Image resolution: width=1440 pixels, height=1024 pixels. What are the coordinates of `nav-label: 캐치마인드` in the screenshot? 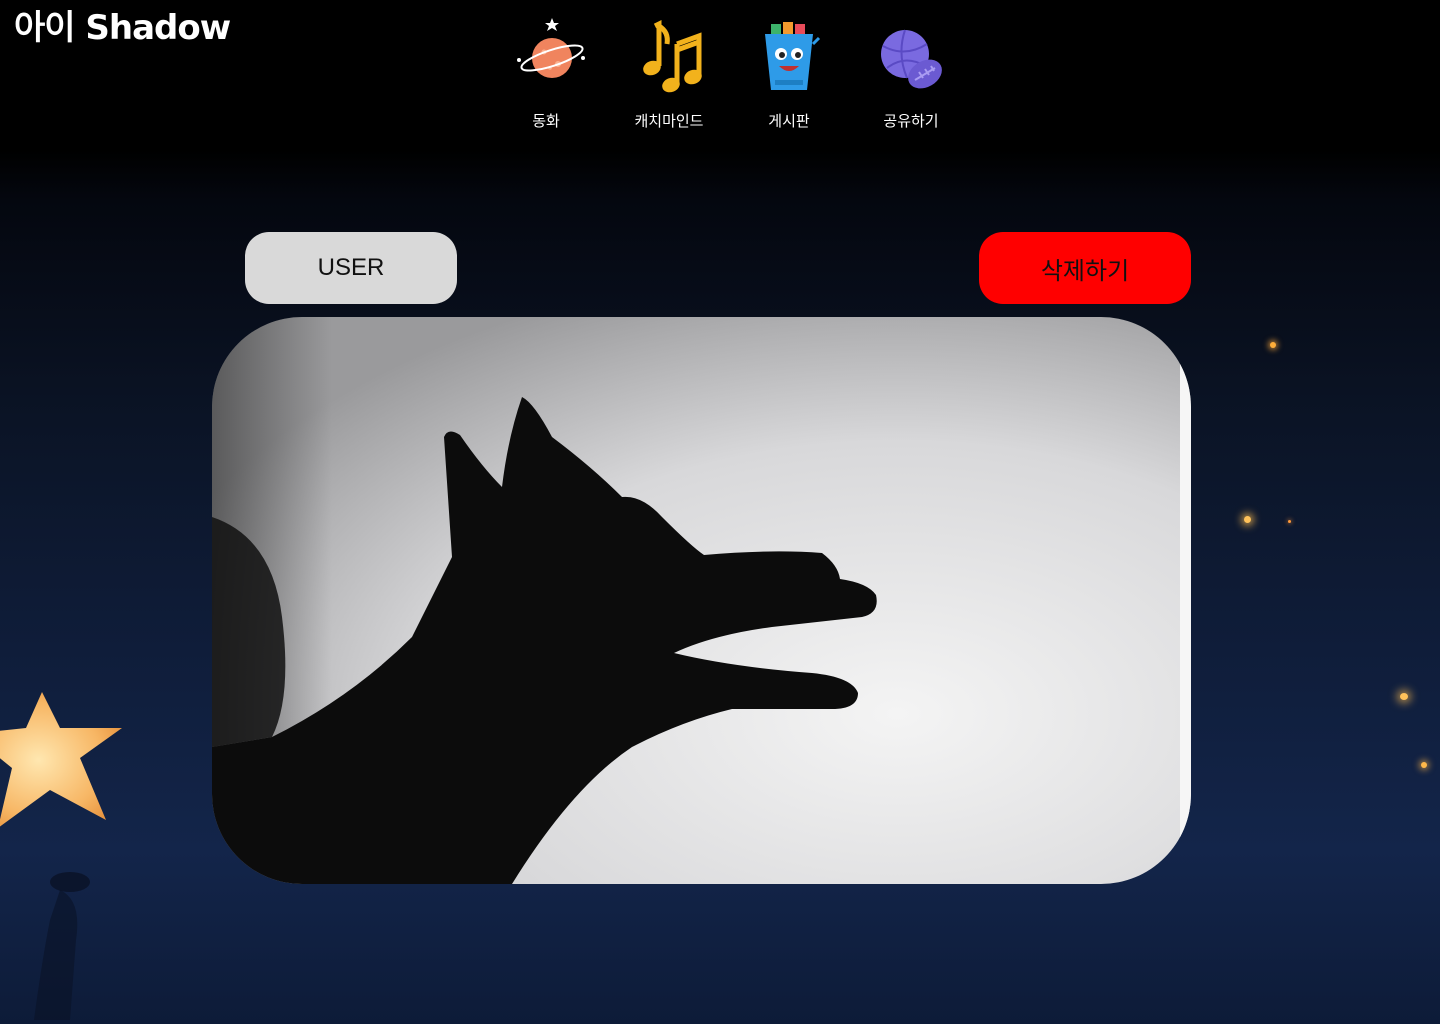 It's located at (669, 121).